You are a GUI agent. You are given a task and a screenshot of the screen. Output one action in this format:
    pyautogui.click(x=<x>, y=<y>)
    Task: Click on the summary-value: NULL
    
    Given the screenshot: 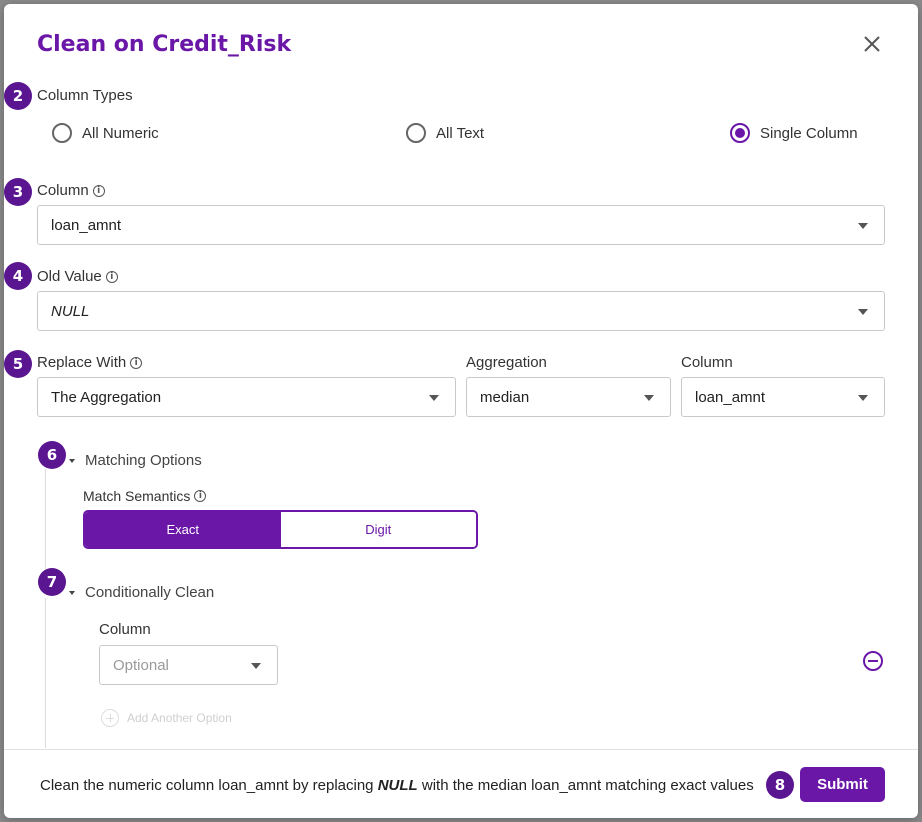 What is the action you would take?
    pyautogui.click(x=397, y=785)
    